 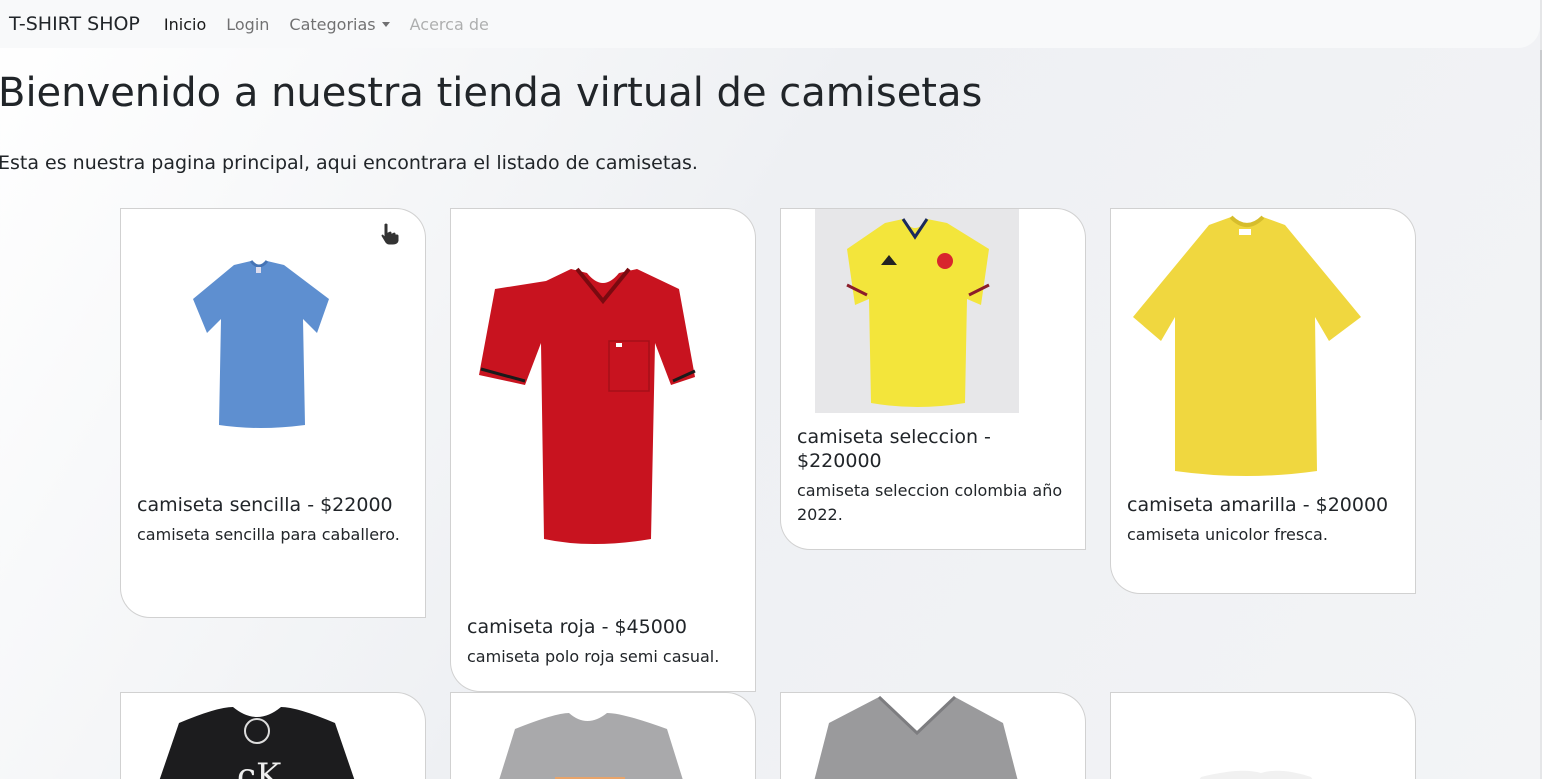 What do you see at coordinates (1256, 774) in the screenshot?
I see `tshirt-image-white` at bounding box center [1256, 774].